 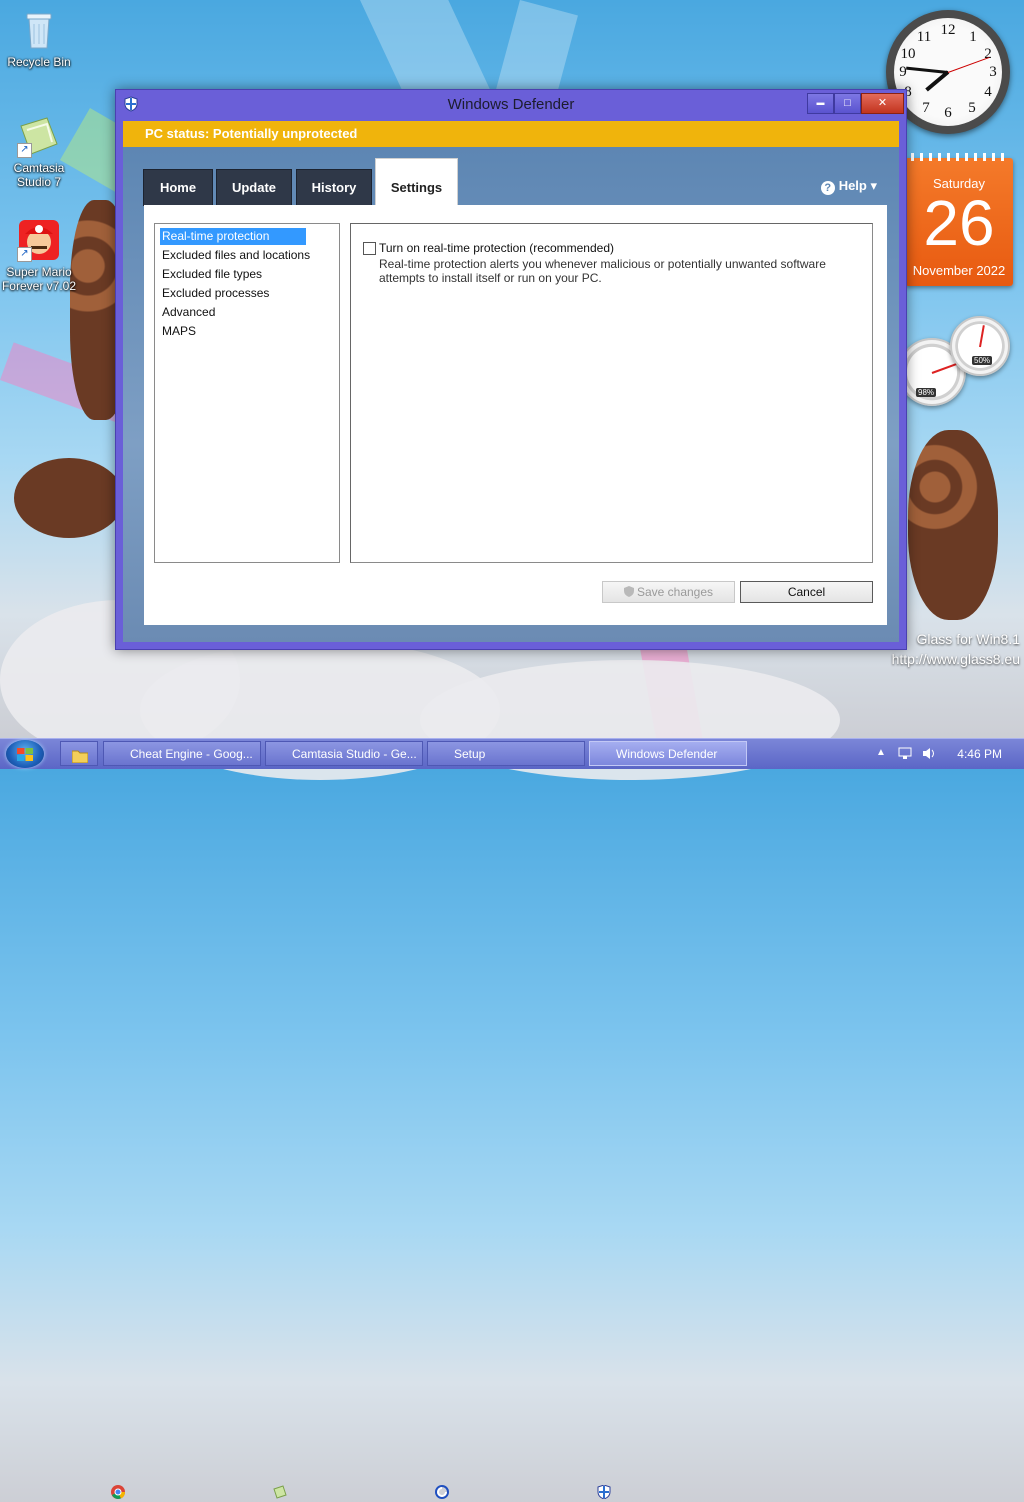 What do you see at coordinates (955, 659) in the screenshot?
I see `watermark-line-2: http://www.glass8.eu` at bounding box center [955, 659].